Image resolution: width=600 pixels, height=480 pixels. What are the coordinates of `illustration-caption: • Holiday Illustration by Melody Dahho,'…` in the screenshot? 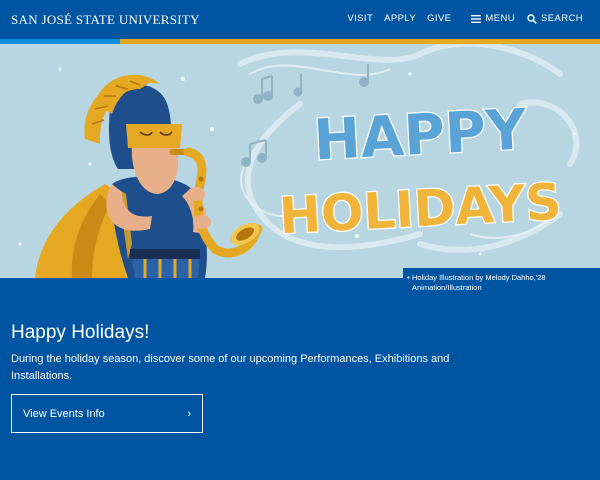 It's located at (501, 283).